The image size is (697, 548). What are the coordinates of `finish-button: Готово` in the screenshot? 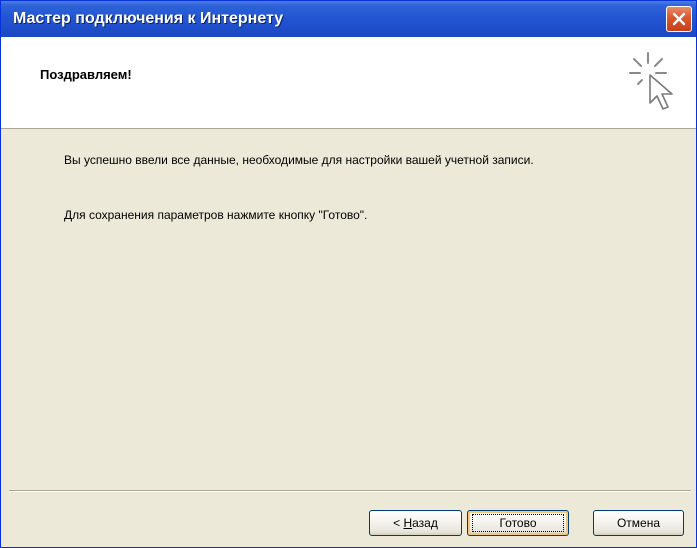 It's located at (518, 523).